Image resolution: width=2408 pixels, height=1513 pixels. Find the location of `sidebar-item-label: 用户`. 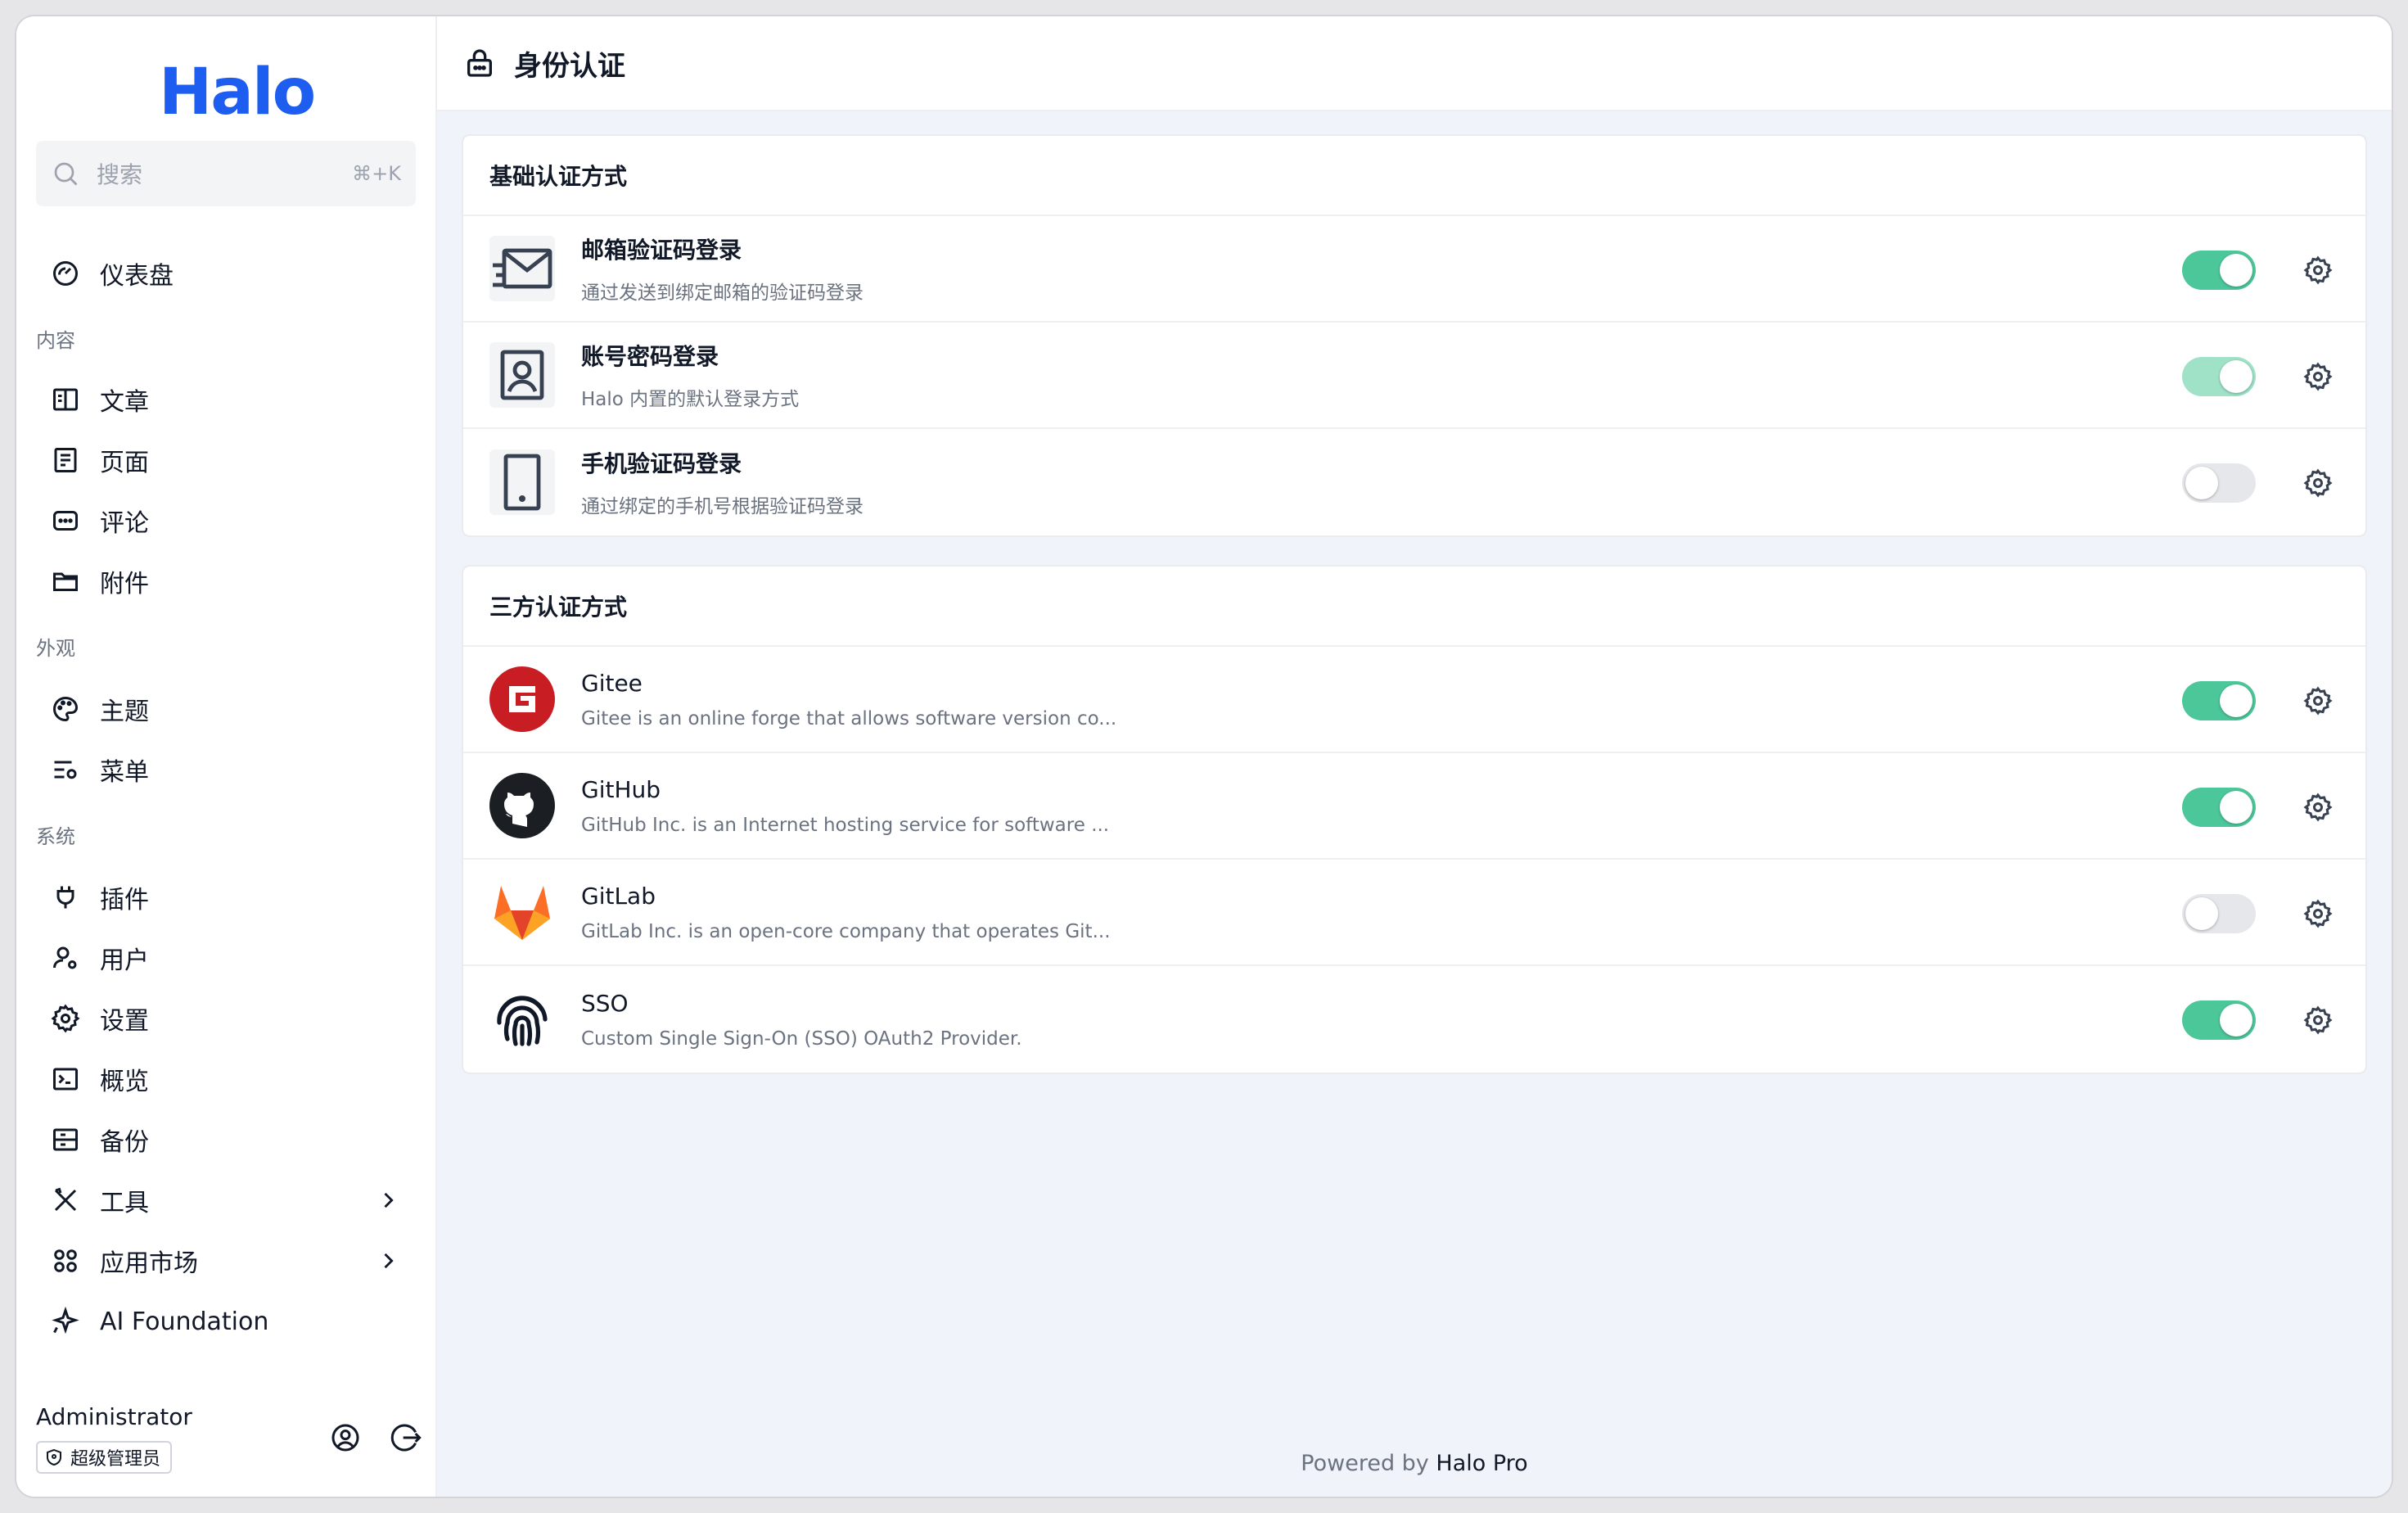

sidebar-item-label: 用户 is located at coordinates (125, 960).